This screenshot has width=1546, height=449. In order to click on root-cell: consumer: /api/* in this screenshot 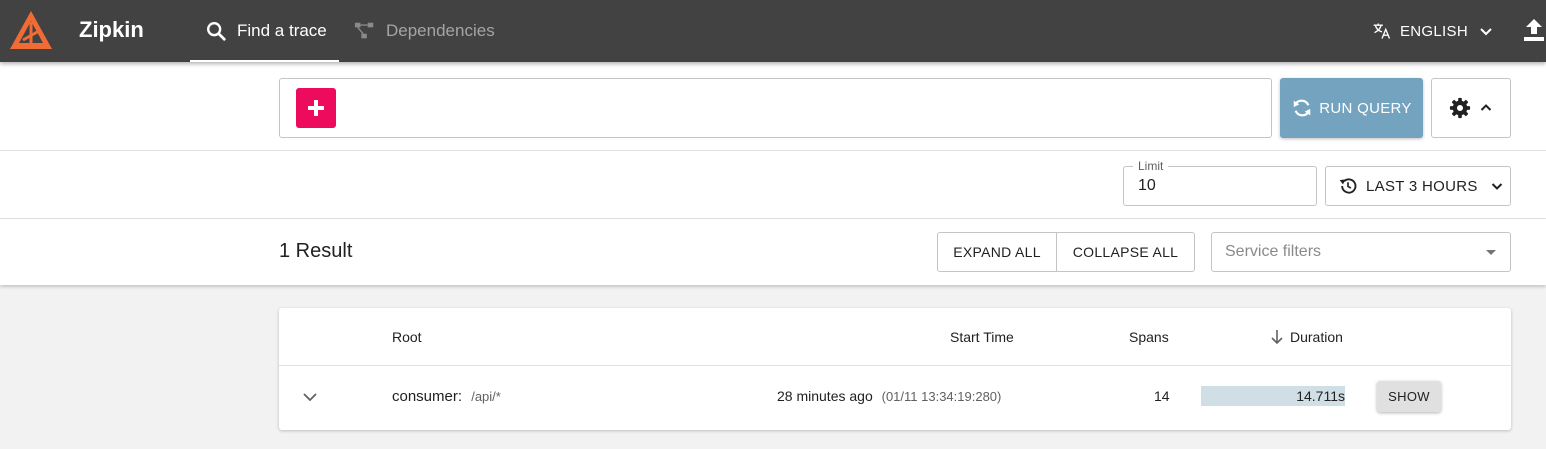, I will do `click(446, 396)`.